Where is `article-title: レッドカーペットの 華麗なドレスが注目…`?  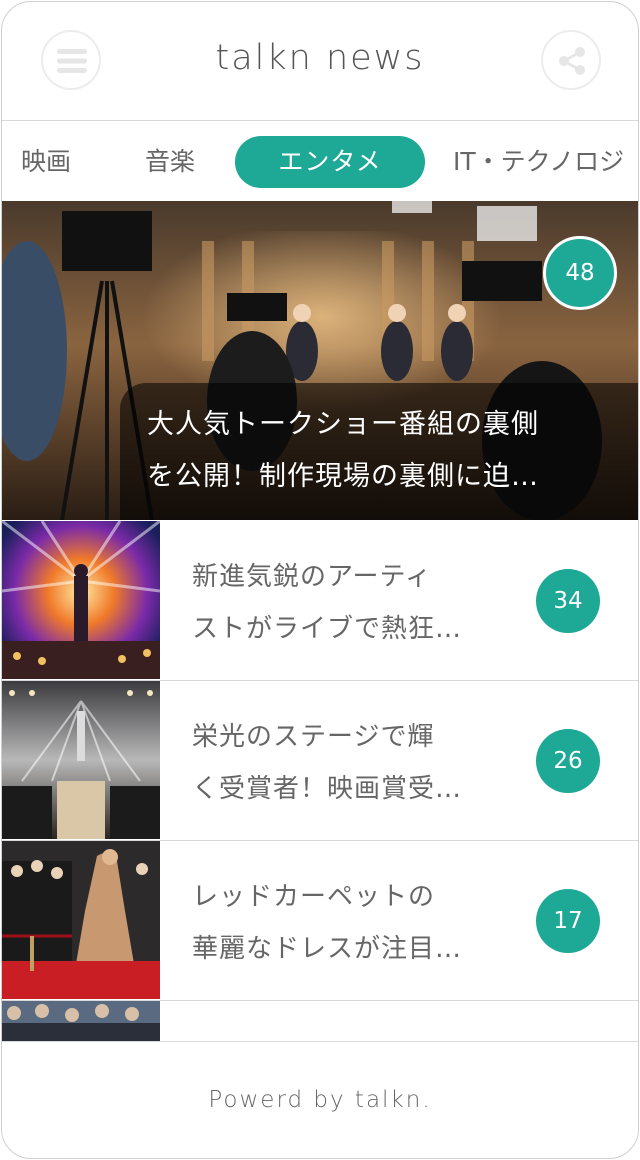 article-title: レッドカーペットの 華麗なドレスが注目… is located at coordinates (354, 923).